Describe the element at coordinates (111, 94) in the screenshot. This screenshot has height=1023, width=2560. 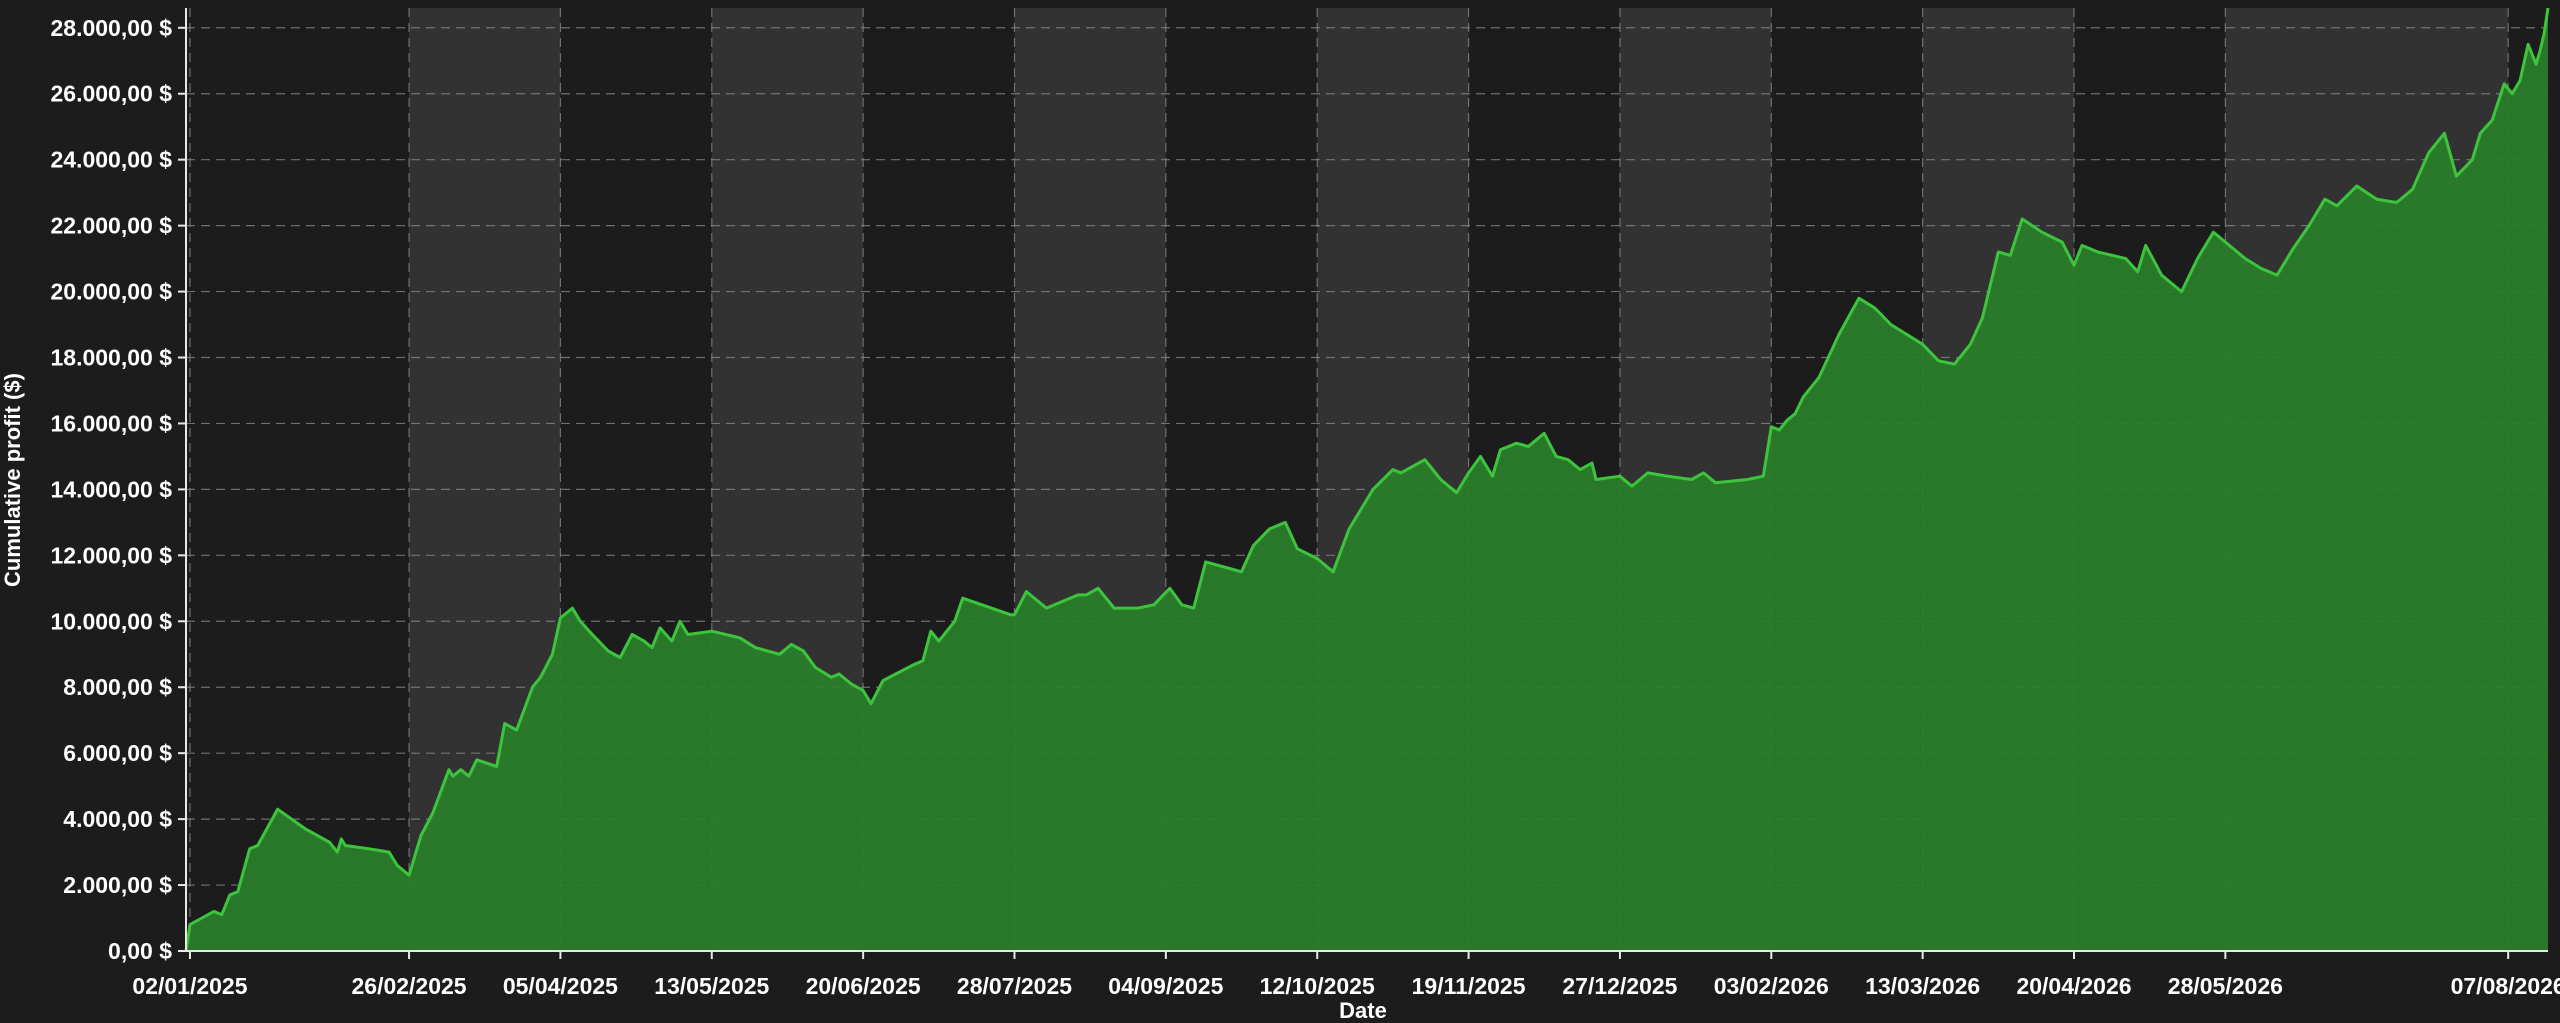
I see `y-tick-label: 26.000,00 $` at that location.